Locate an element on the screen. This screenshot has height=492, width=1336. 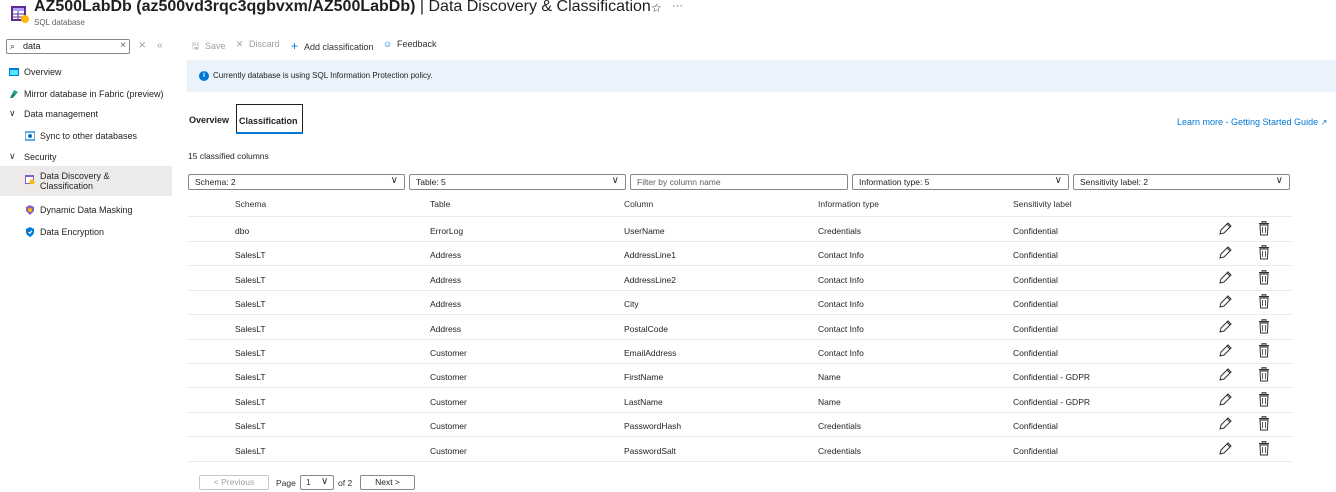
next-page-button: Next > is located at coordinates (387, 482).